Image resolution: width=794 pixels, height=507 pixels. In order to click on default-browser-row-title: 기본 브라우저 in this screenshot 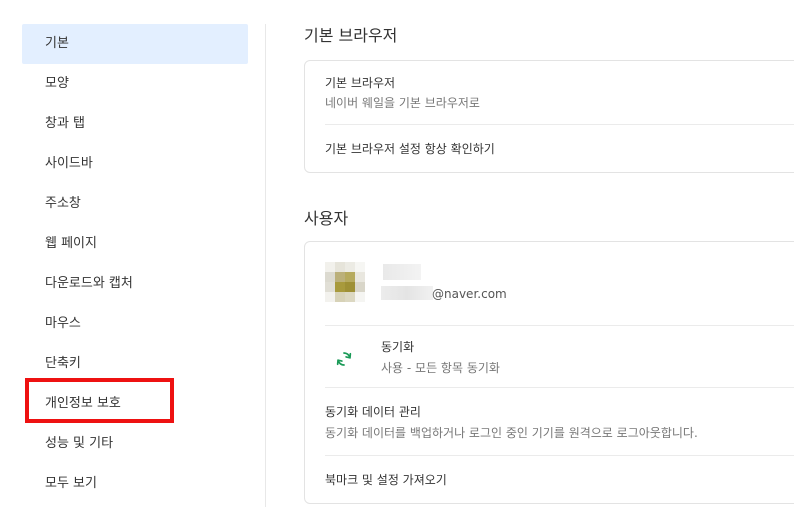, I will do `click(360, 82)`.